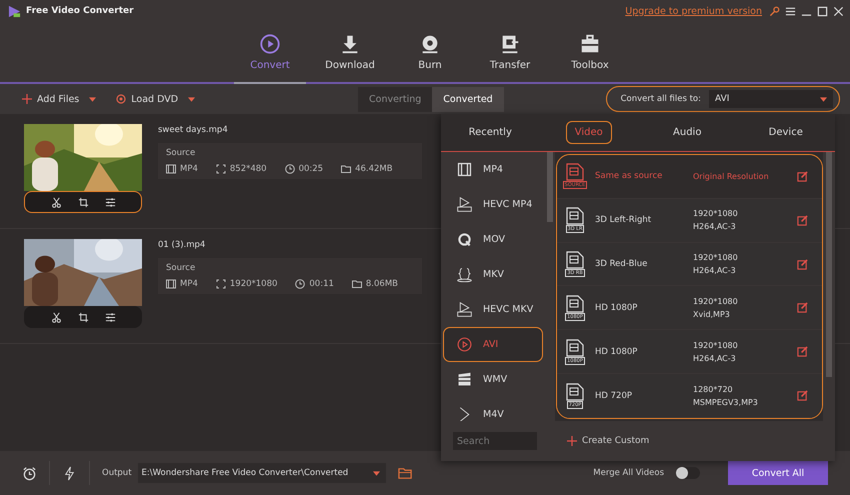 The image size is (850, 495). What do you see at coordinates (608, 441) in the screenshot?
I see `create-custom-button: Create Custom` at bounding box center [608, 441].